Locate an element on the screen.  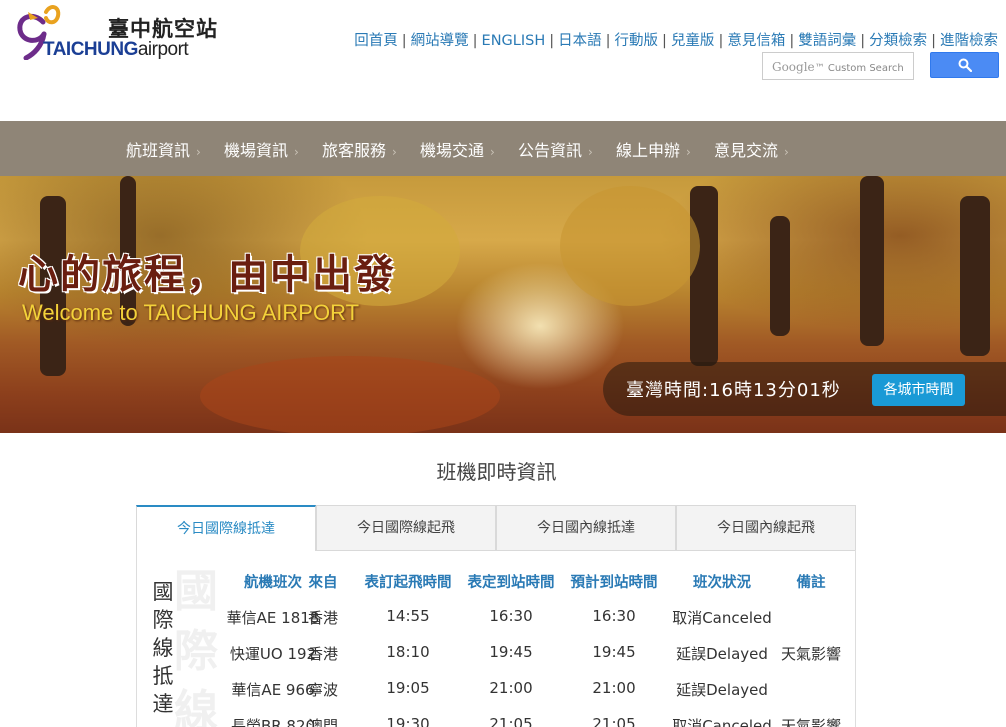
col-sched-arr-header: 表定到站時間 is located at coordinates (511, 583).